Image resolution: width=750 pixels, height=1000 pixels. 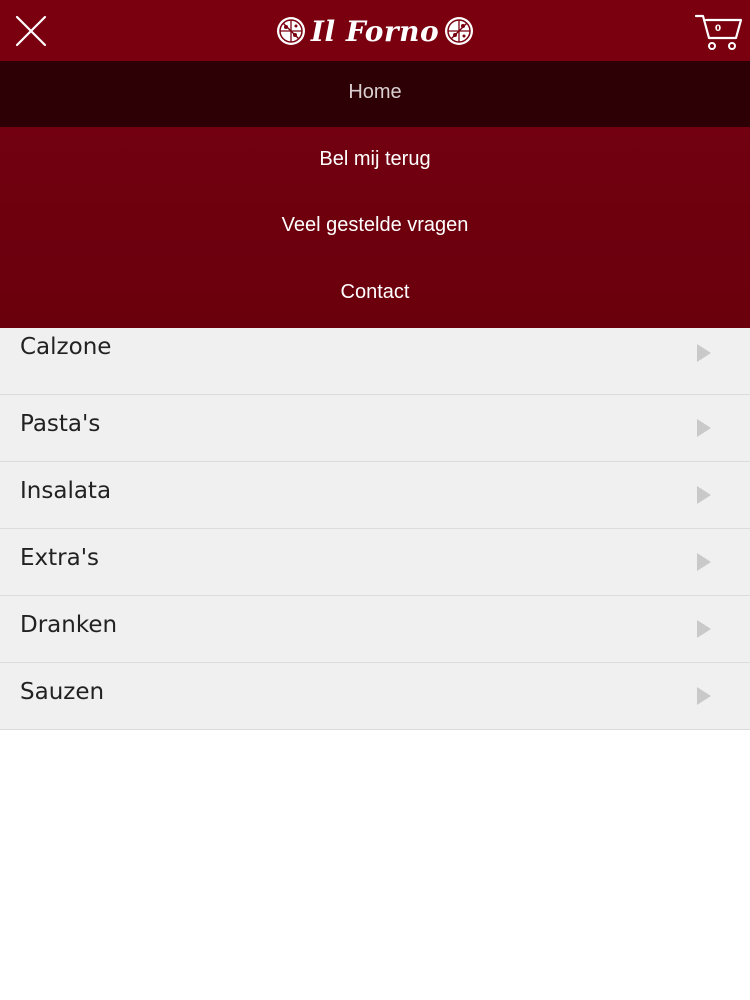 I want to click on cart-count-badge: 0, so click(x=718, y=29).